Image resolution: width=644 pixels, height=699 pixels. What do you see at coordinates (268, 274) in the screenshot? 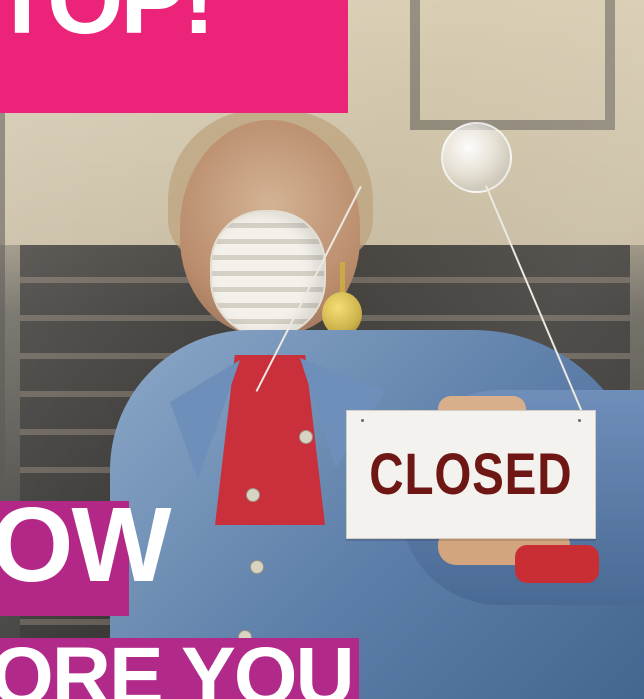
I see `face-mask` at bounding box center [268, 274].